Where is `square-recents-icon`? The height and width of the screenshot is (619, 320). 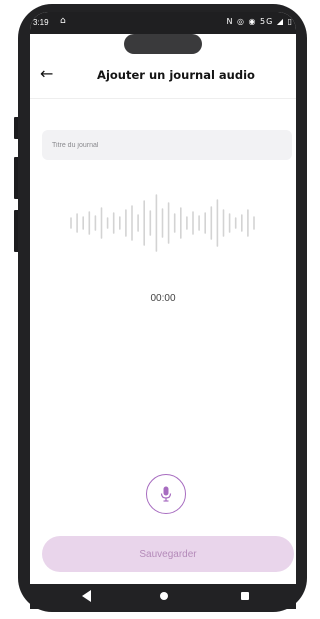 square-recents-icon is located at coordinates (245, 596).